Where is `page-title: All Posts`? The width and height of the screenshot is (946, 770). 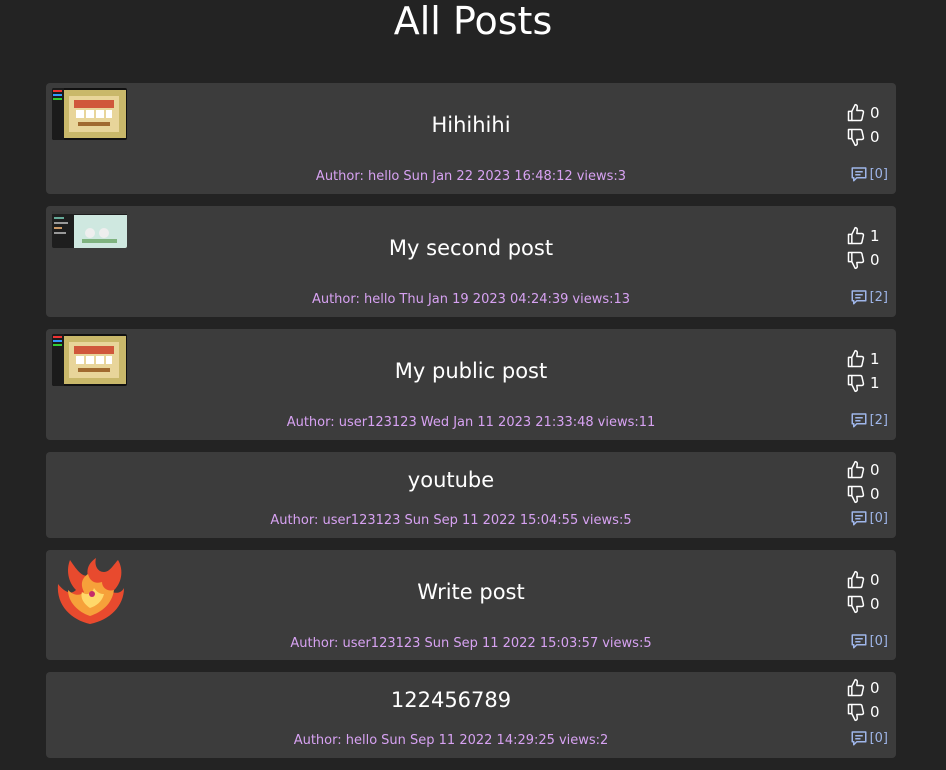
page-title: All Posts is located at coordinates (473, 21).